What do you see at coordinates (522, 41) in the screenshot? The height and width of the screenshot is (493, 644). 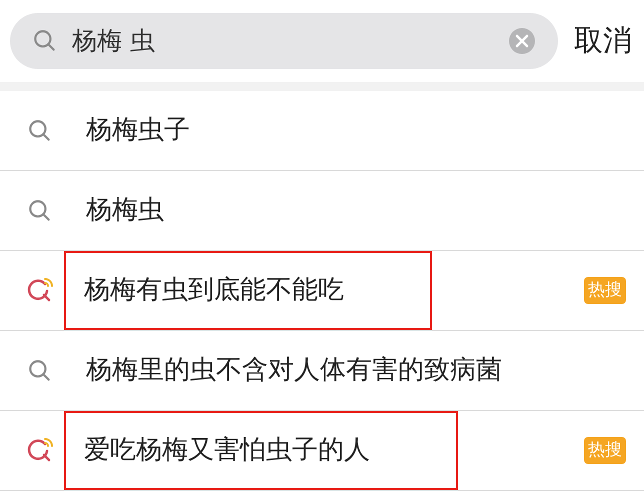 I see `clear-icon` at bounding box center [522, 41].